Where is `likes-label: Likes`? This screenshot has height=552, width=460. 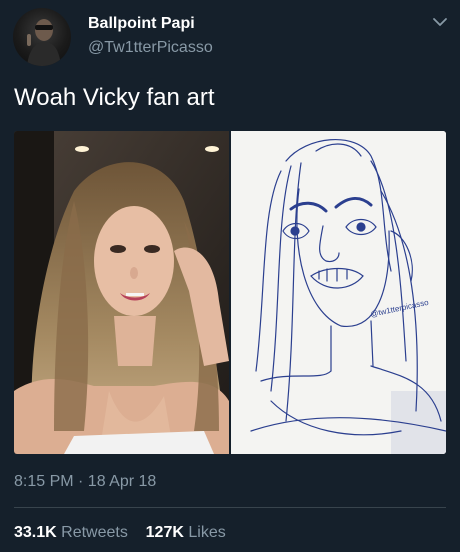
likes-label: Likes is located at coordinates (207, 532).